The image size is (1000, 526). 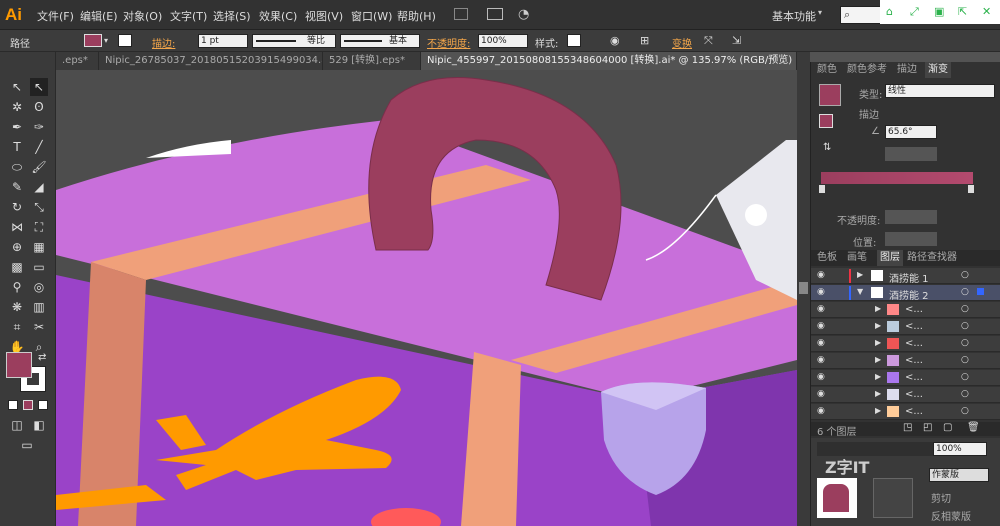 What do you see at coordinates (416, 16) in the screenshot?
I see `menu-help: 帮助(H)` at bounding box center [416, 16].